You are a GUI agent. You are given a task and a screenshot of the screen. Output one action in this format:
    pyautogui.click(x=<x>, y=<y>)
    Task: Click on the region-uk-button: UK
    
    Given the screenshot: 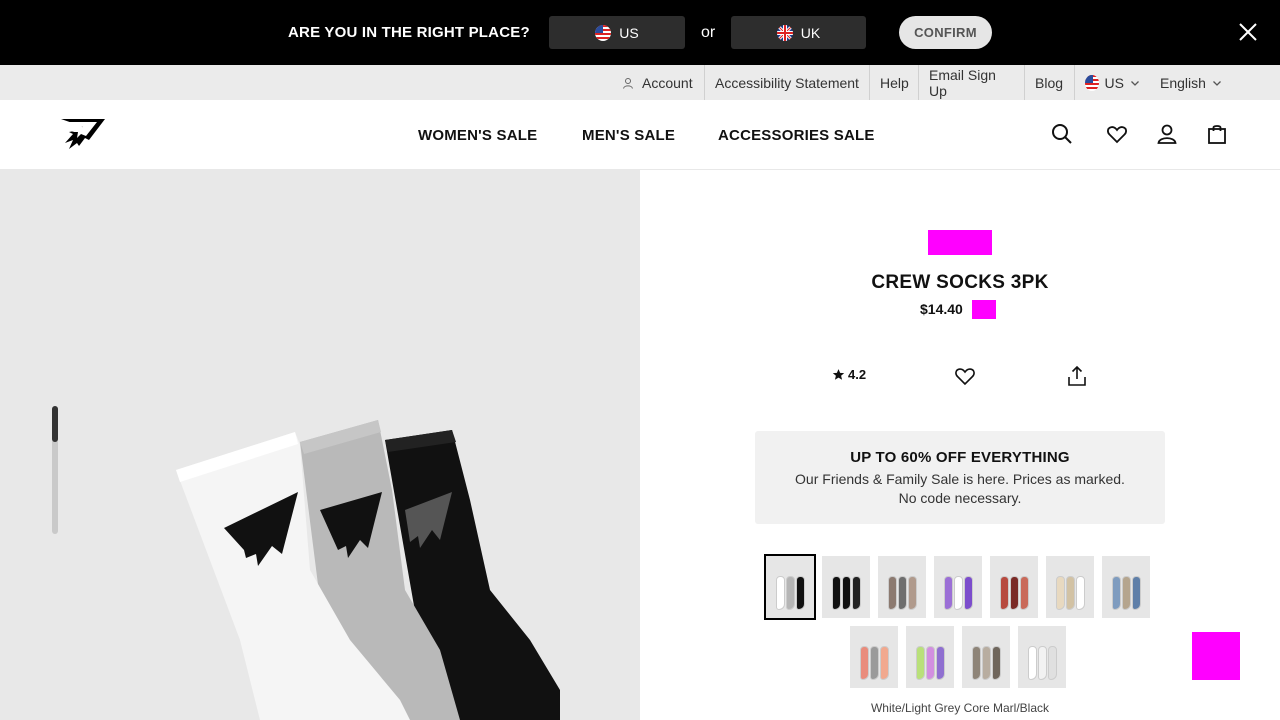 What is the action you would take?
    pyautogui.click(x=798, y=32)
    